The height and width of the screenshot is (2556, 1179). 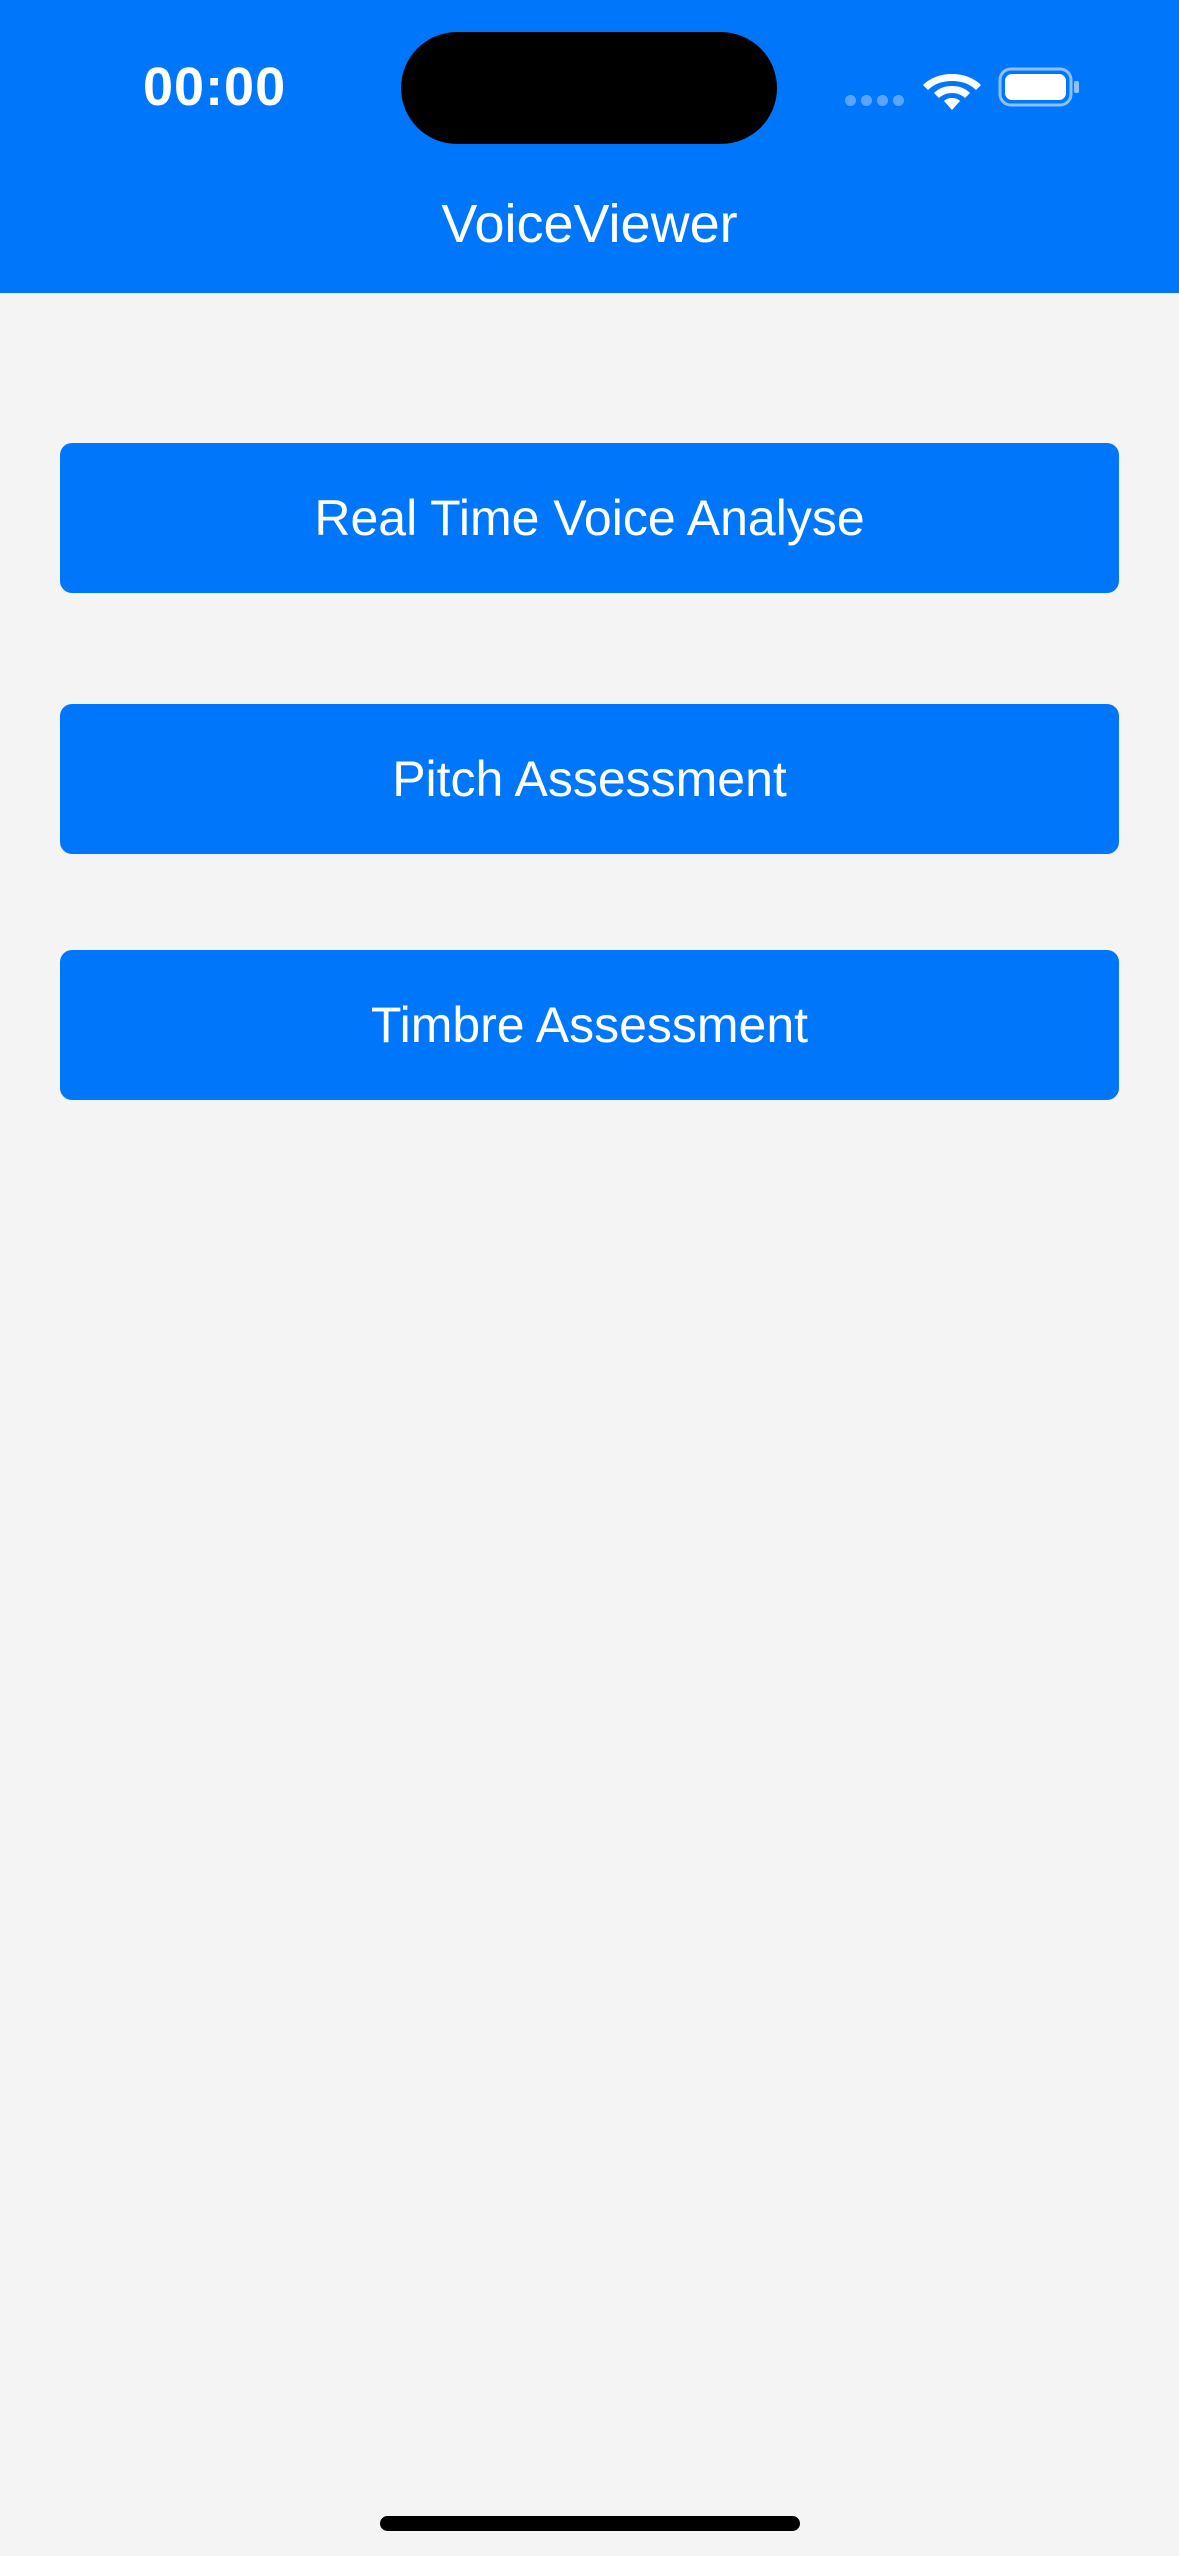 I want to click on wifi-icon, so click(x=952, y=92).